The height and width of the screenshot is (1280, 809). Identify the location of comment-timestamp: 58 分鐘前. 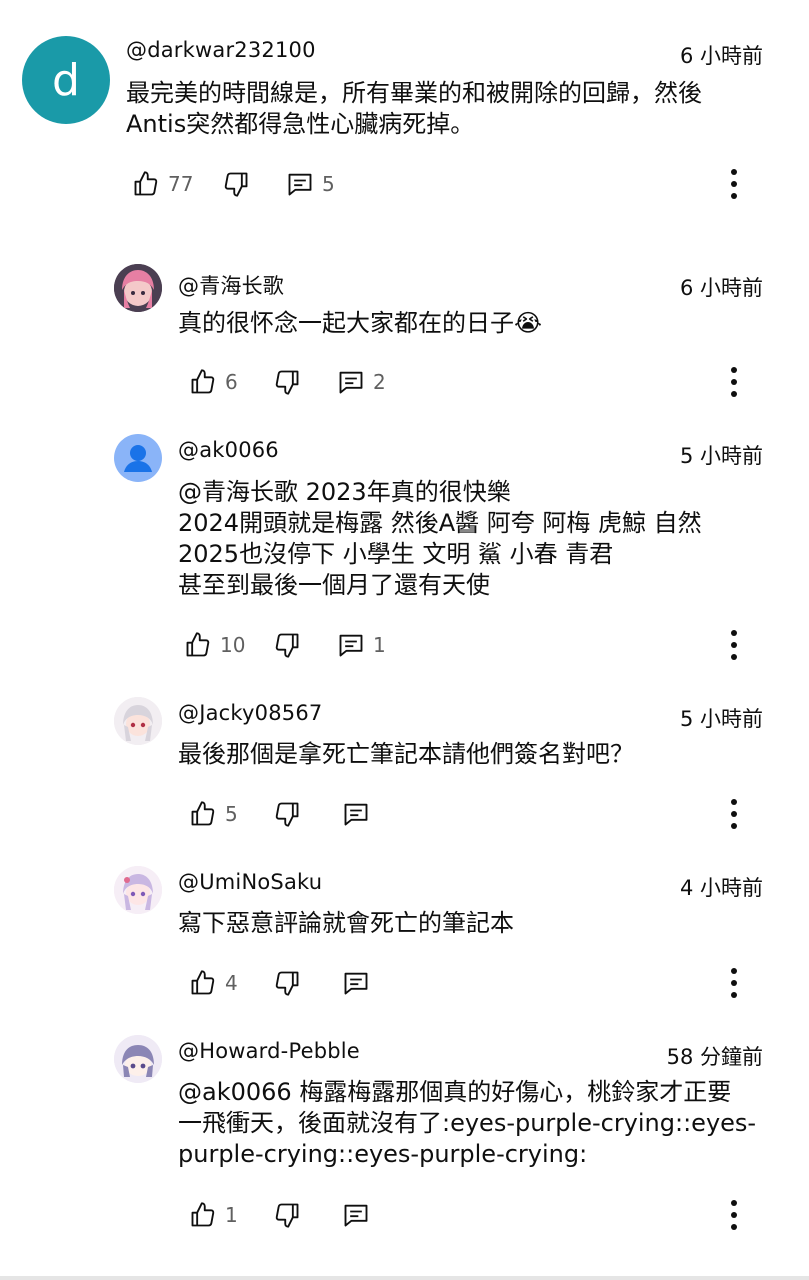
(714, 1057).